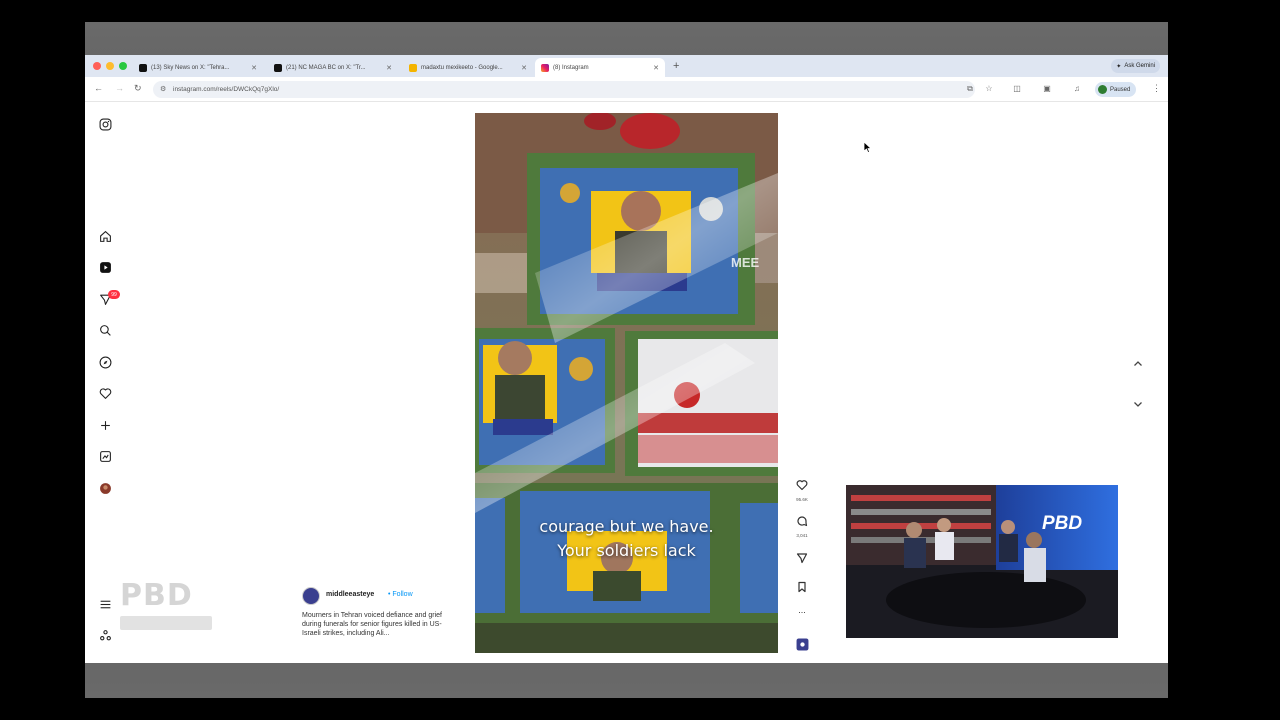 The height and width of the screenshot is (720, 1280). I want to click on video-watermark: MEE, so click(745, 262).